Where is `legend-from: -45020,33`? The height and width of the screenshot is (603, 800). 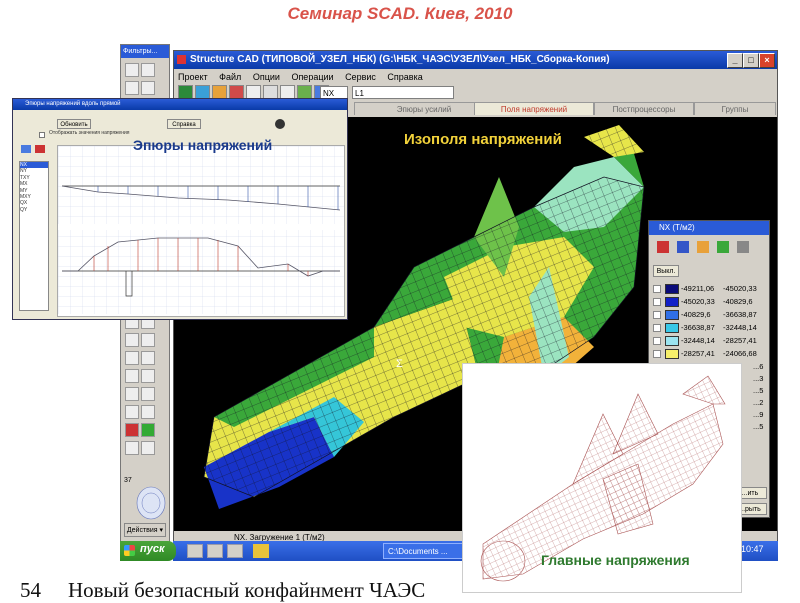 legend-from: -45020,33 is located at coordinates (698, 301).